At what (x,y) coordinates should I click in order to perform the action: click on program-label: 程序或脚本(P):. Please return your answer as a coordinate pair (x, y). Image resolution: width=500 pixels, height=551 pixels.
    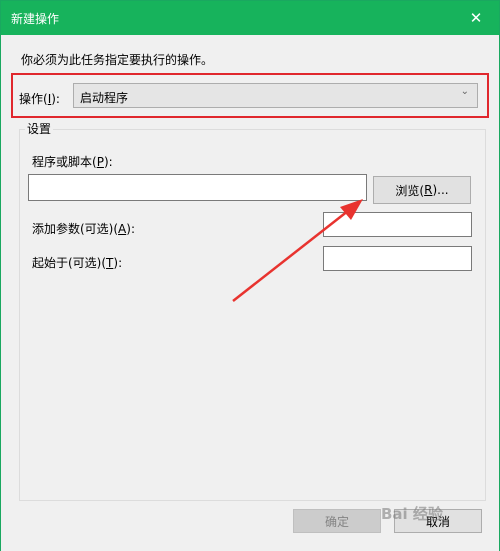
    Looking at the image, I should click on (72, 162).